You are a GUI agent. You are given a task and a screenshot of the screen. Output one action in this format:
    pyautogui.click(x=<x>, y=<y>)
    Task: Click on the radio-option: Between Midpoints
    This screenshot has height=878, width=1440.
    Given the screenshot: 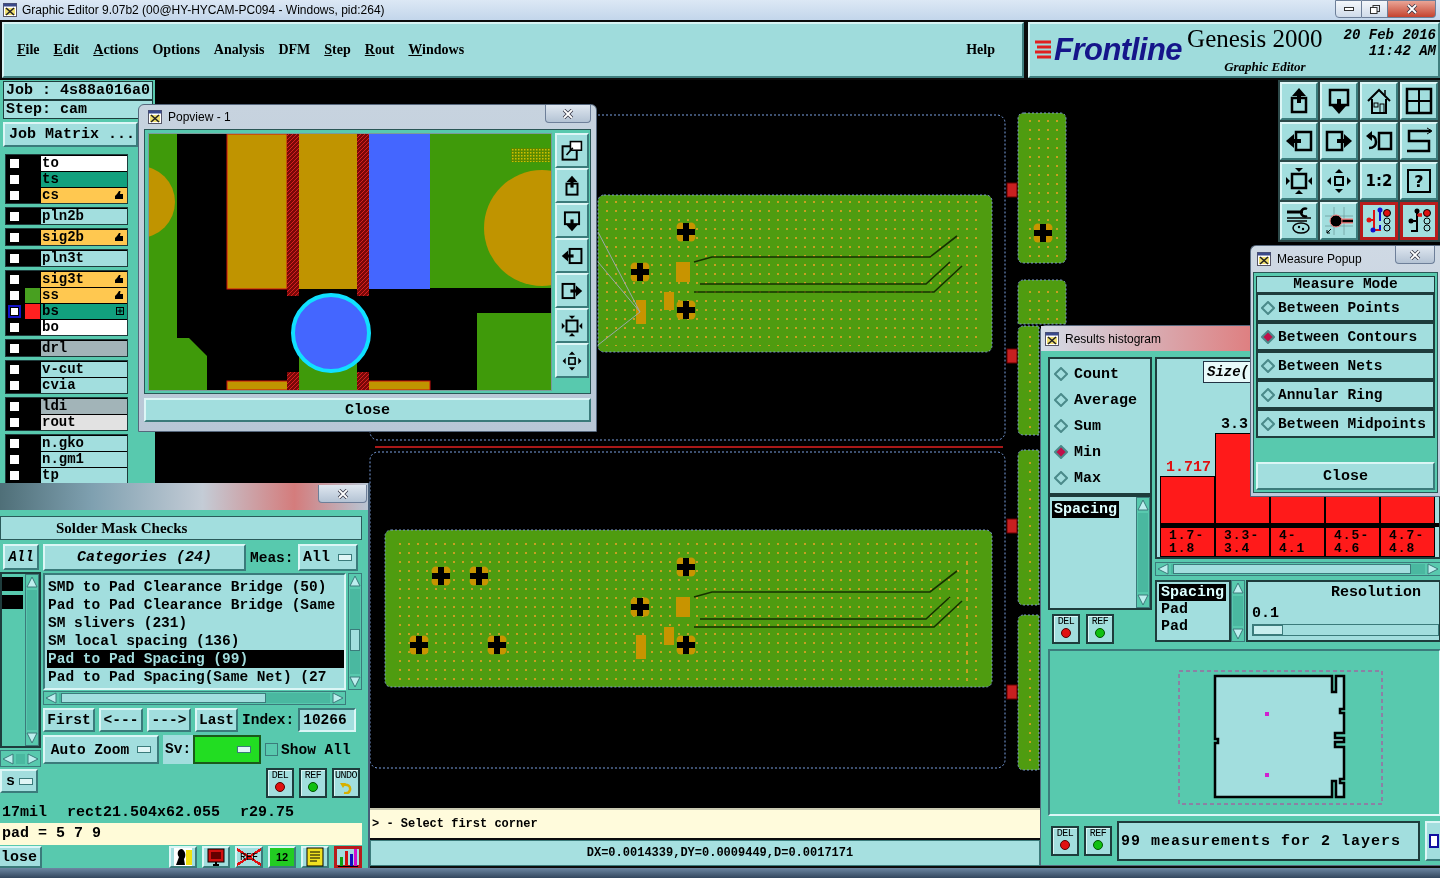 What is the action you would take?
    pyautogui.click(x=1345, y=423)
    